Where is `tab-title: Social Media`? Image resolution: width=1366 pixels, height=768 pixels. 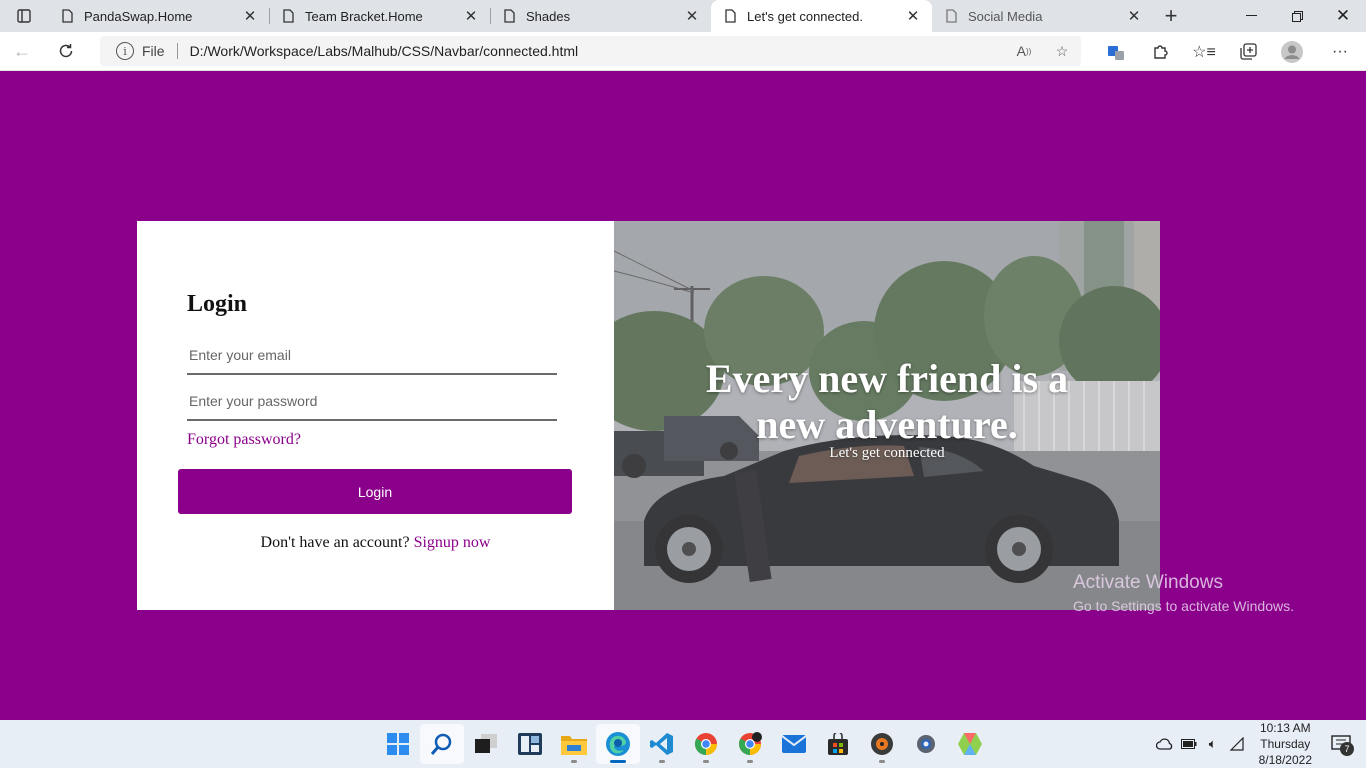
tab-title: Social Media is located at coordinates (1005, 16).